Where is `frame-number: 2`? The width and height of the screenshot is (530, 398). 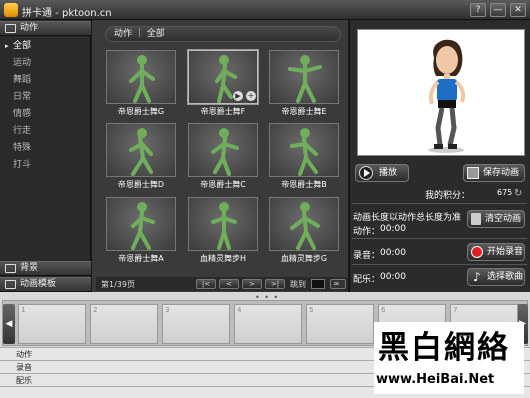
frame-number: 2 is located at coordinates (95, 310).